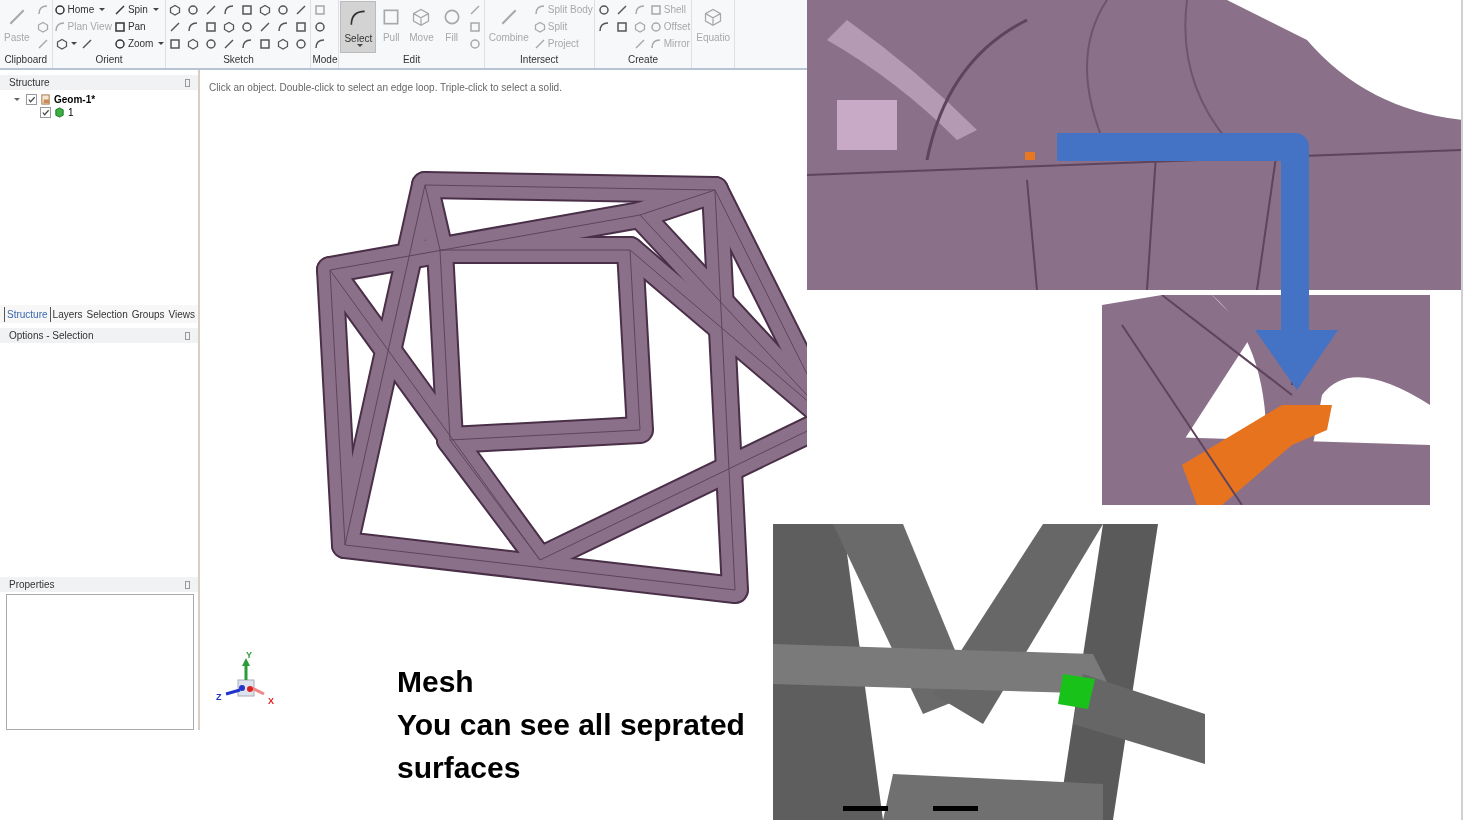  What do you see at coordinates (385, 87) in the screenshot?
I see `hint-text: Click an object. Double-click to select an edge loop. Triple-click to select a solid.` at bounding box center [385, 87].